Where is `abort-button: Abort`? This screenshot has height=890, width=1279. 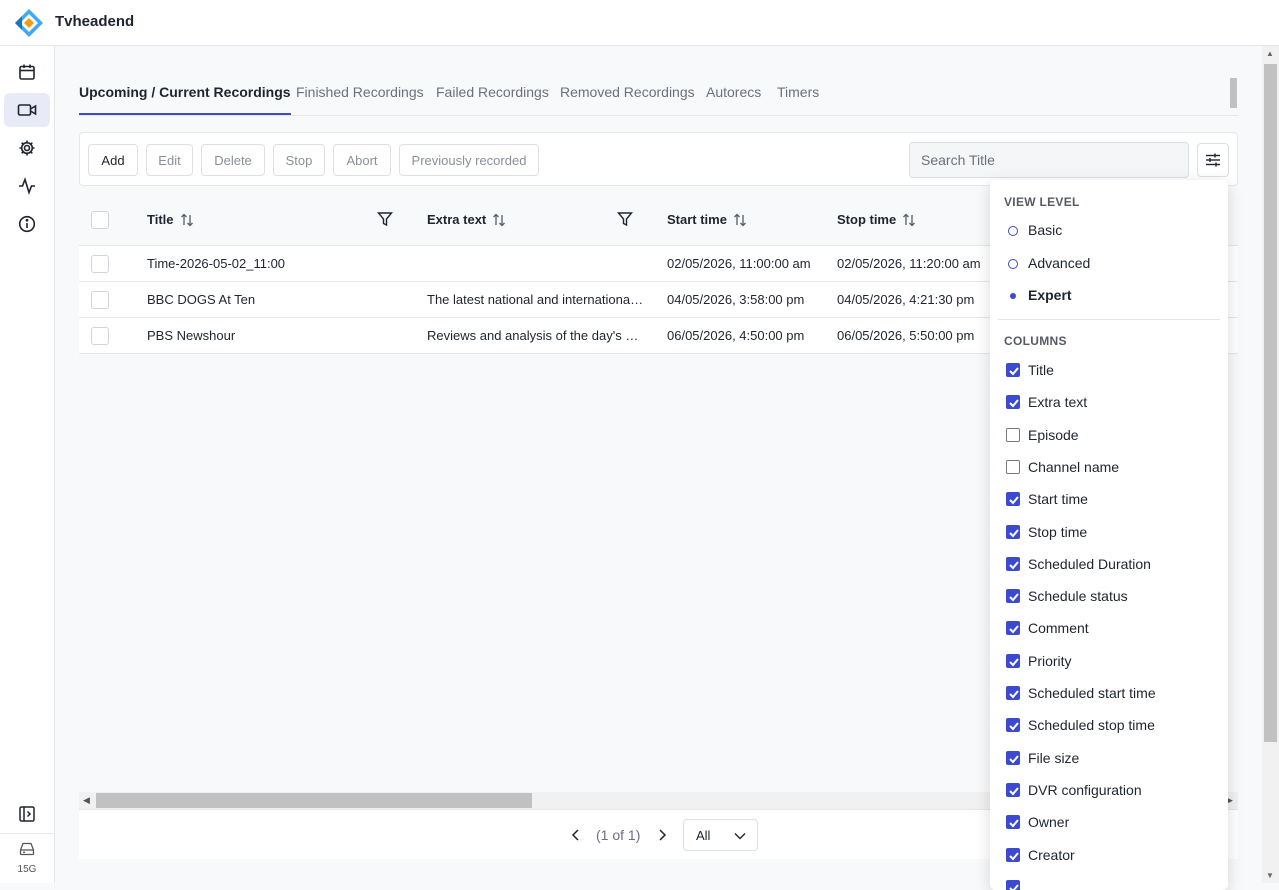
abort-button: Abort is located at coordinates (362, 160).